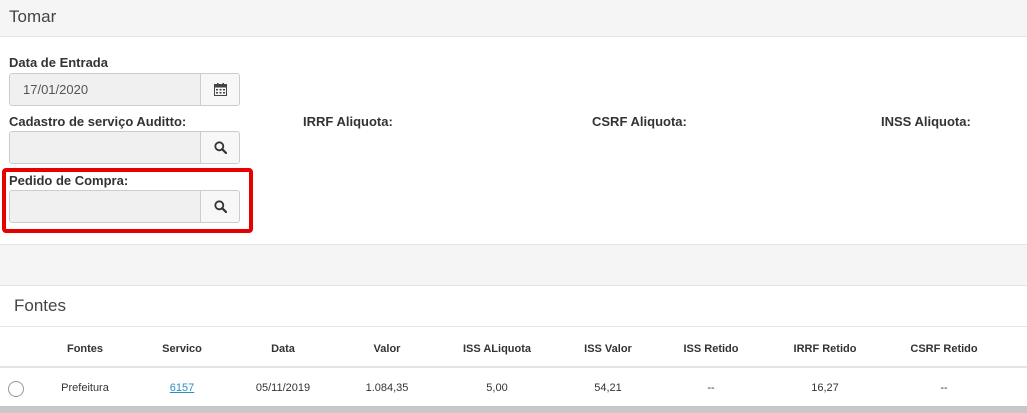 The width and height of the screenshot is (1027, 413). I want to click on cell-iss-aliquota: 5,00, so click(497, 388).